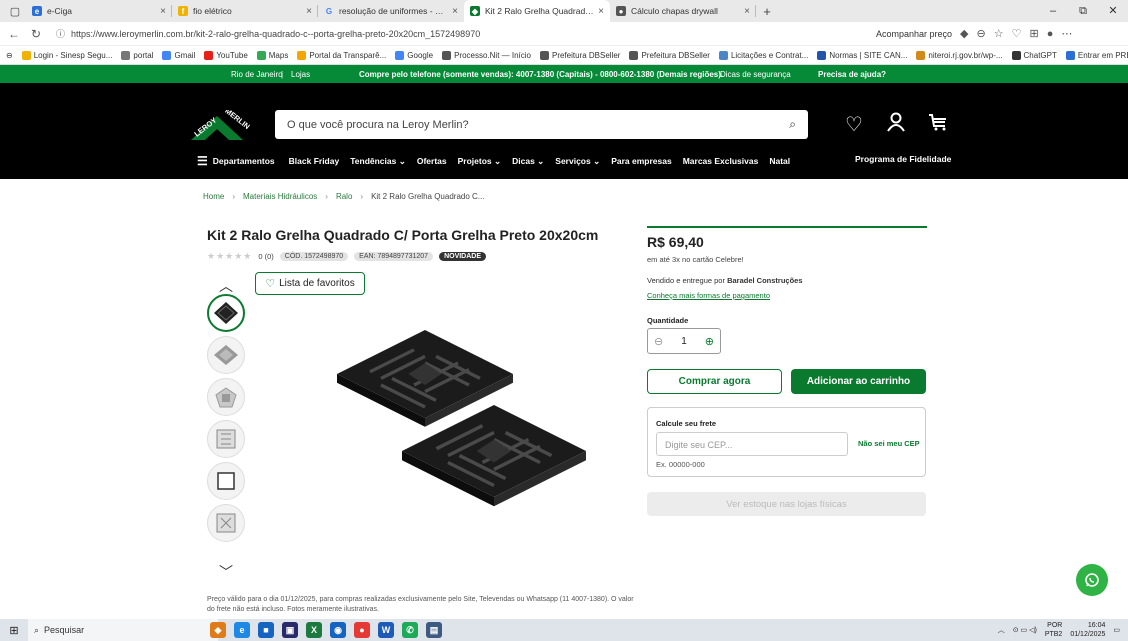 This screenshot has width=1128, height=641. Describe the element at coordinates (266, 630) in the screenshot. I see `app-icon: ■` at that location.